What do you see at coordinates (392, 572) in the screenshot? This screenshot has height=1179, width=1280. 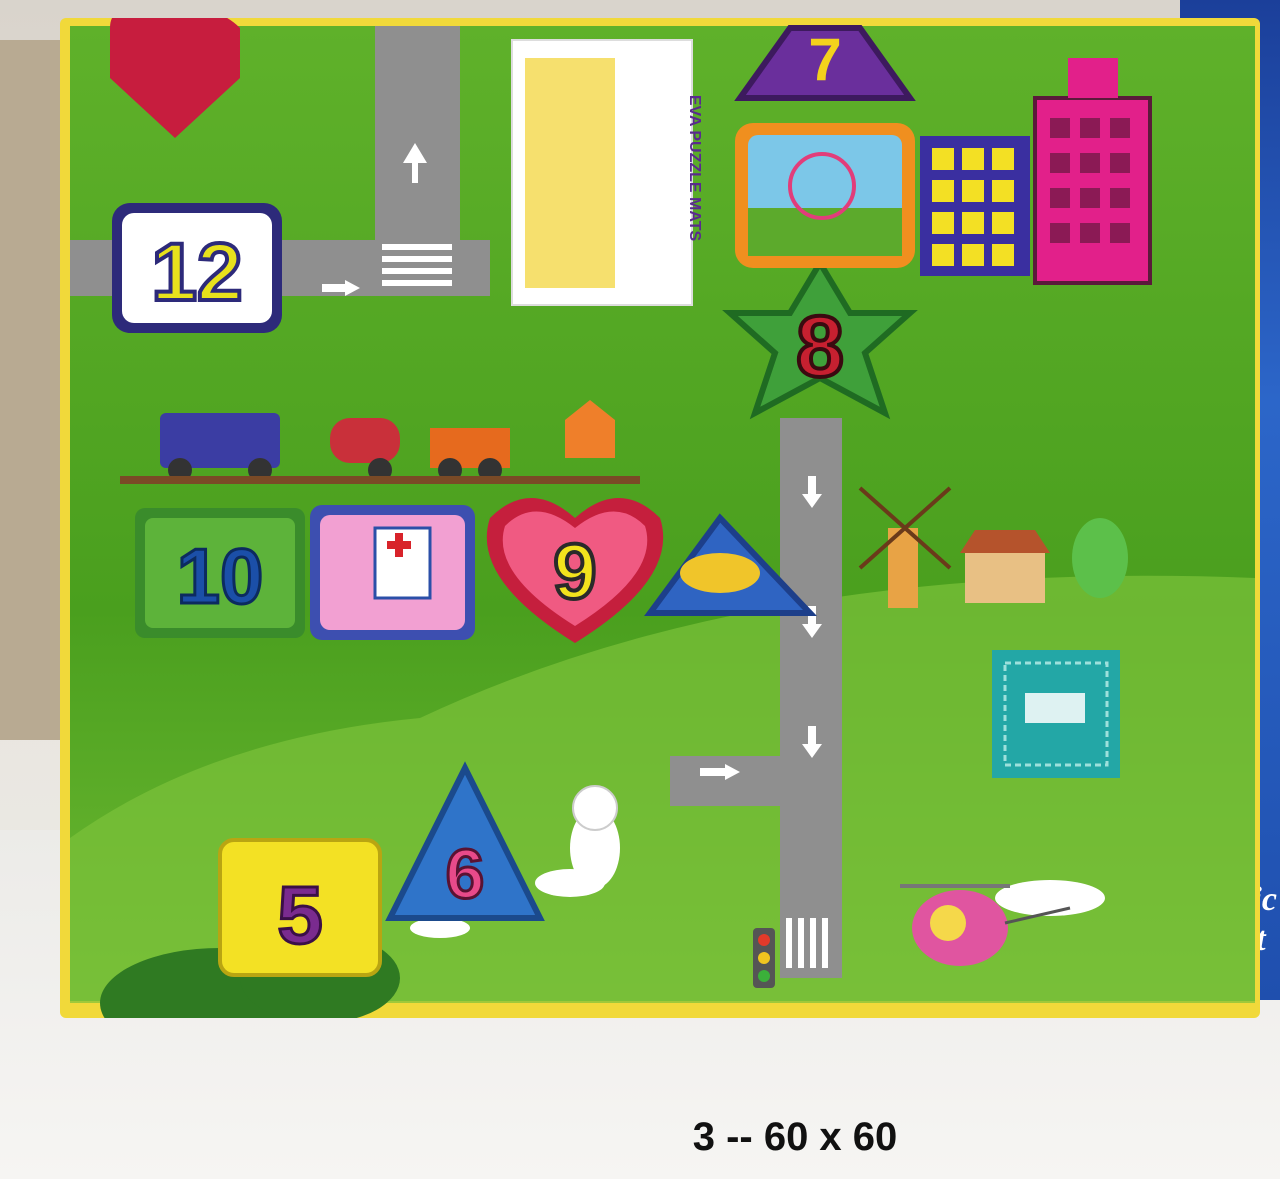 I see `tile-hospital` at bounding box center [392, 572].